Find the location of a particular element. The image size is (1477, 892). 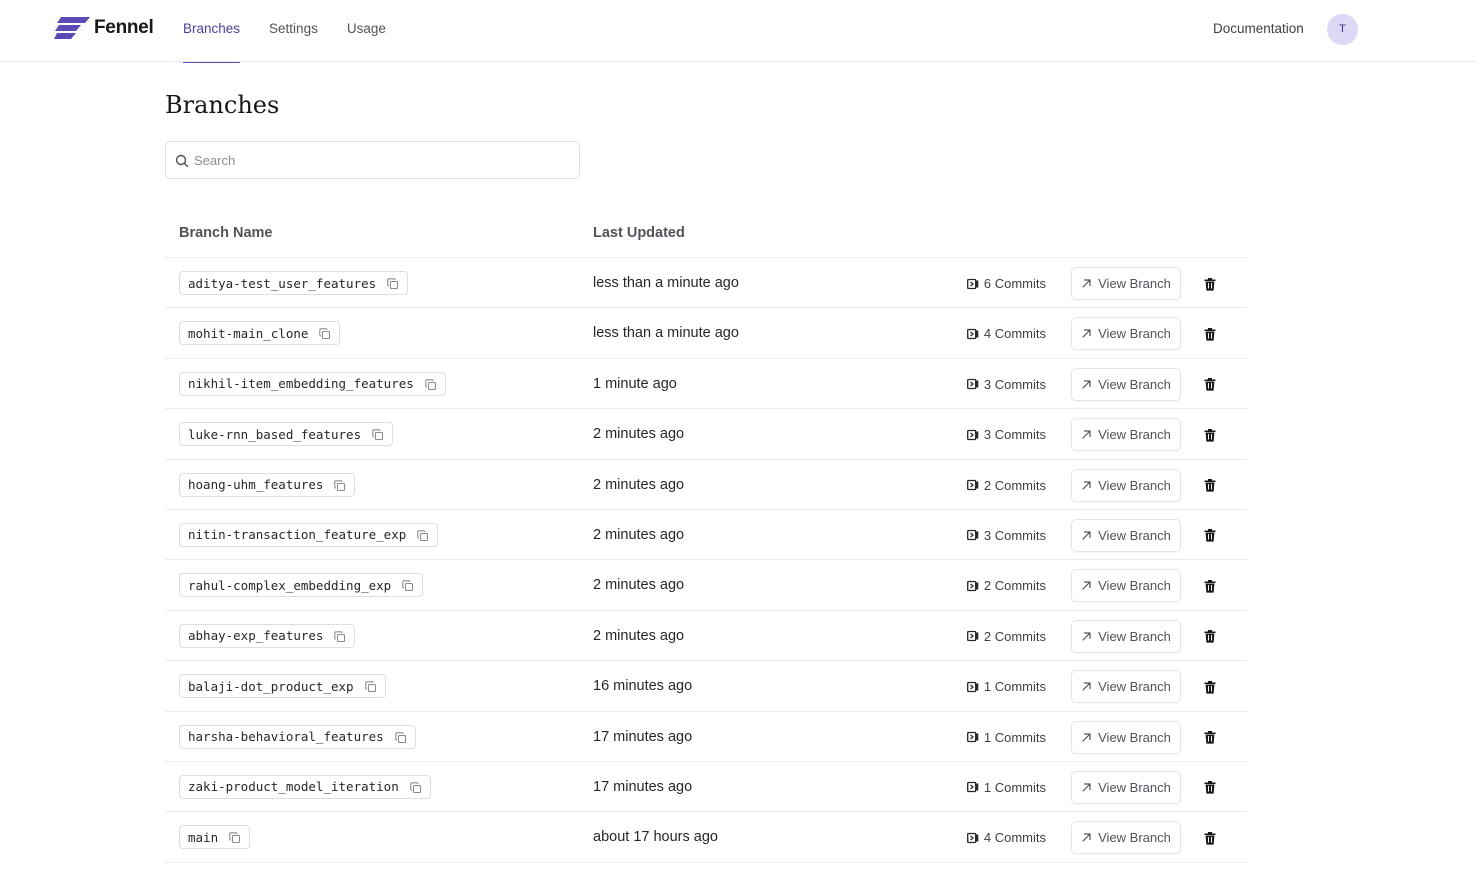

main-nav: Branches Settings Usage is located at coordinates (299, 31).